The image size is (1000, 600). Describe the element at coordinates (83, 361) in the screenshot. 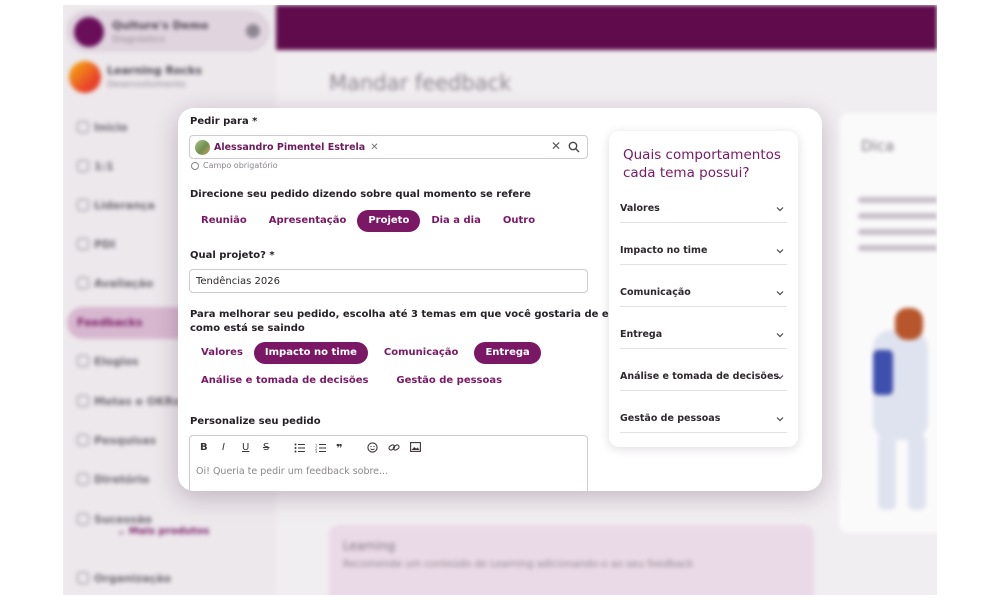

I see `star-icon` at that location.